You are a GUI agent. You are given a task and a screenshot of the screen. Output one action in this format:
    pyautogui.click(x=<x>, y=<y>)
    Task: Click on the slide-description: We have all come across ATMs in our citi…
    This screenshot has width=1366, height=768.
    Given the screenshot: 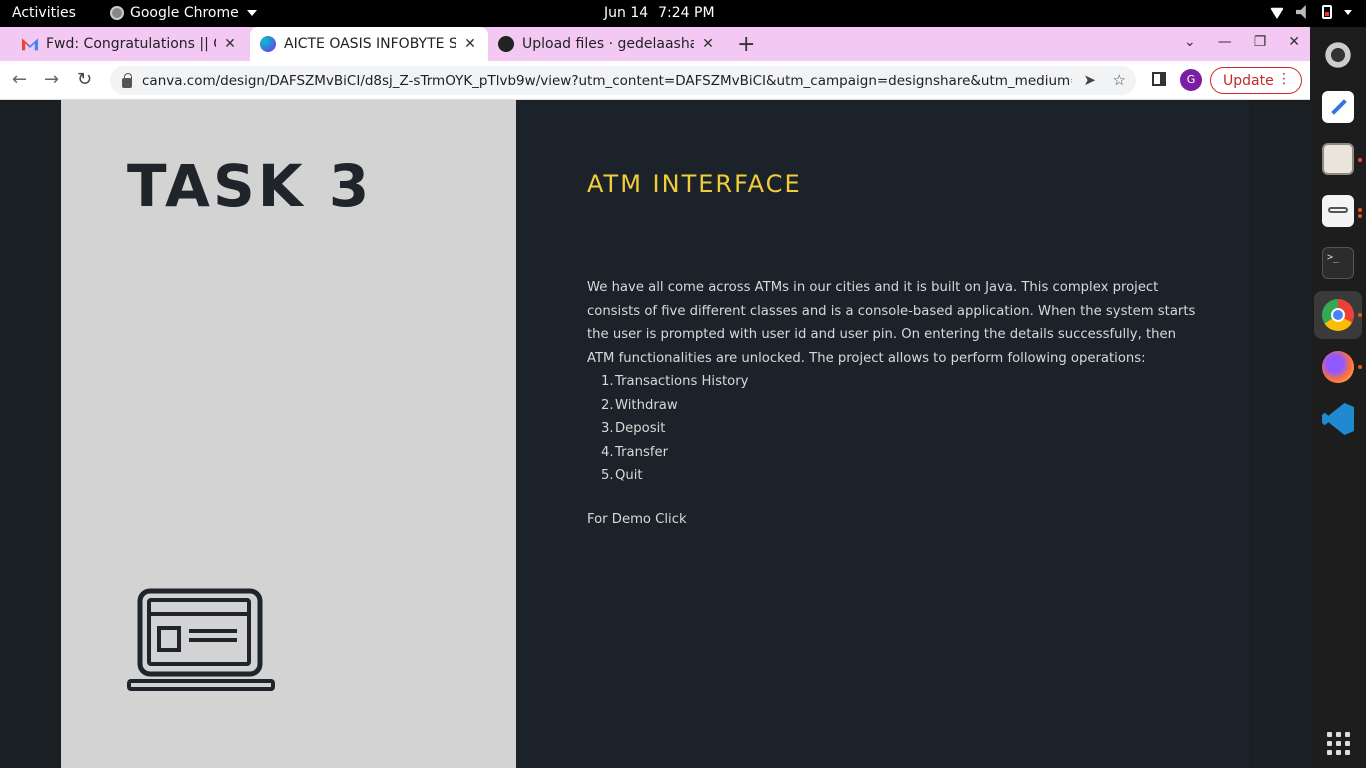 What is the action you would take?
    pyautogui.click(x=891, y=323)
    